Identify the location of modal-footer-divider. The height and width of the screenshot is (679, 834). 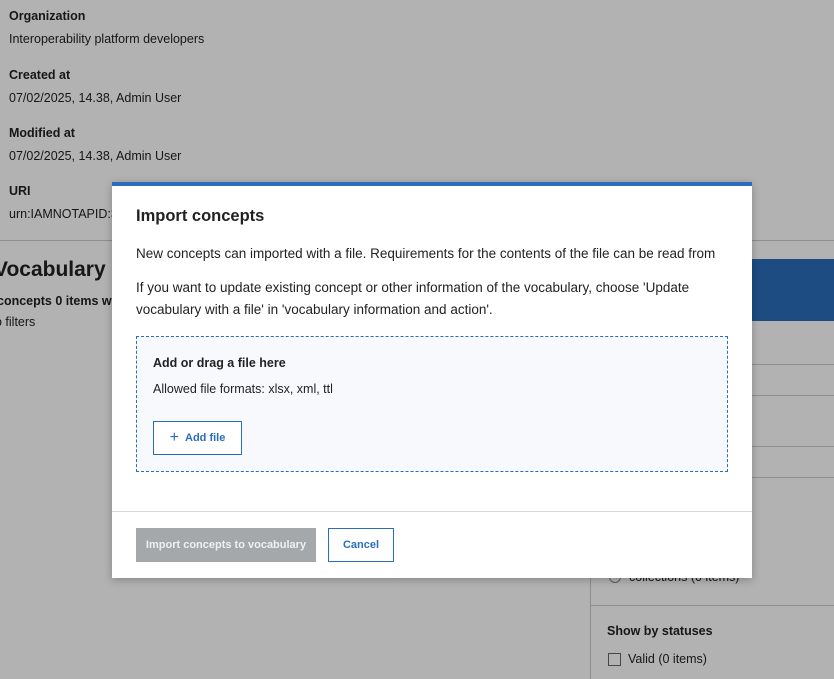
(432, 511).